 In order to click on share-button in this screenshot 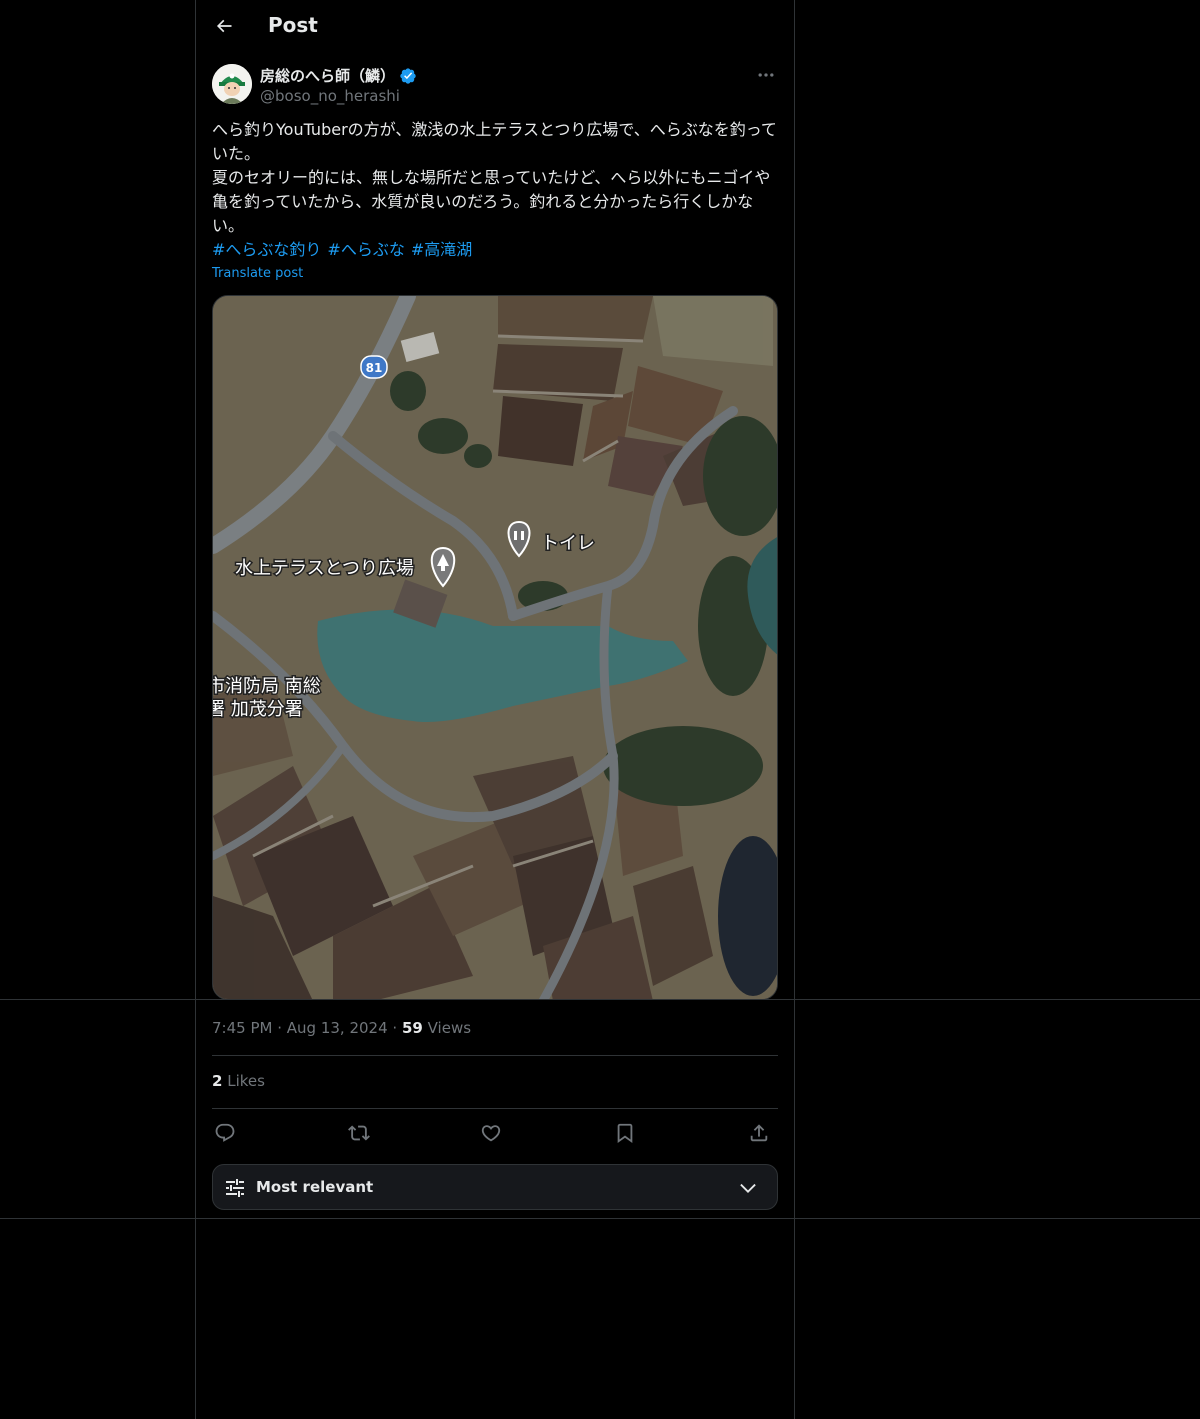, I will do `click(759, 1133)`.